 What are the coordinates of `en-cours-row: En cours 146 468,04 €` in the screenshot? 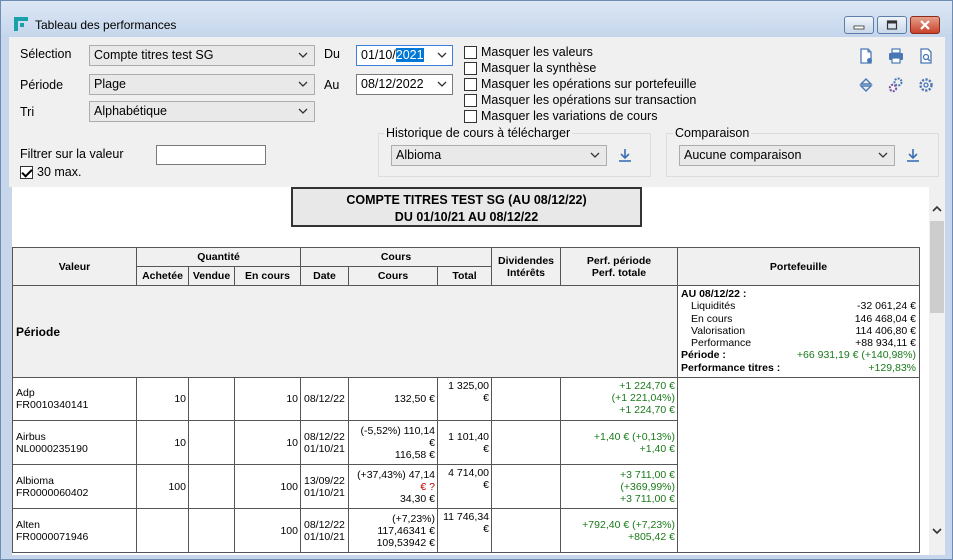 It's located at (798, 319).